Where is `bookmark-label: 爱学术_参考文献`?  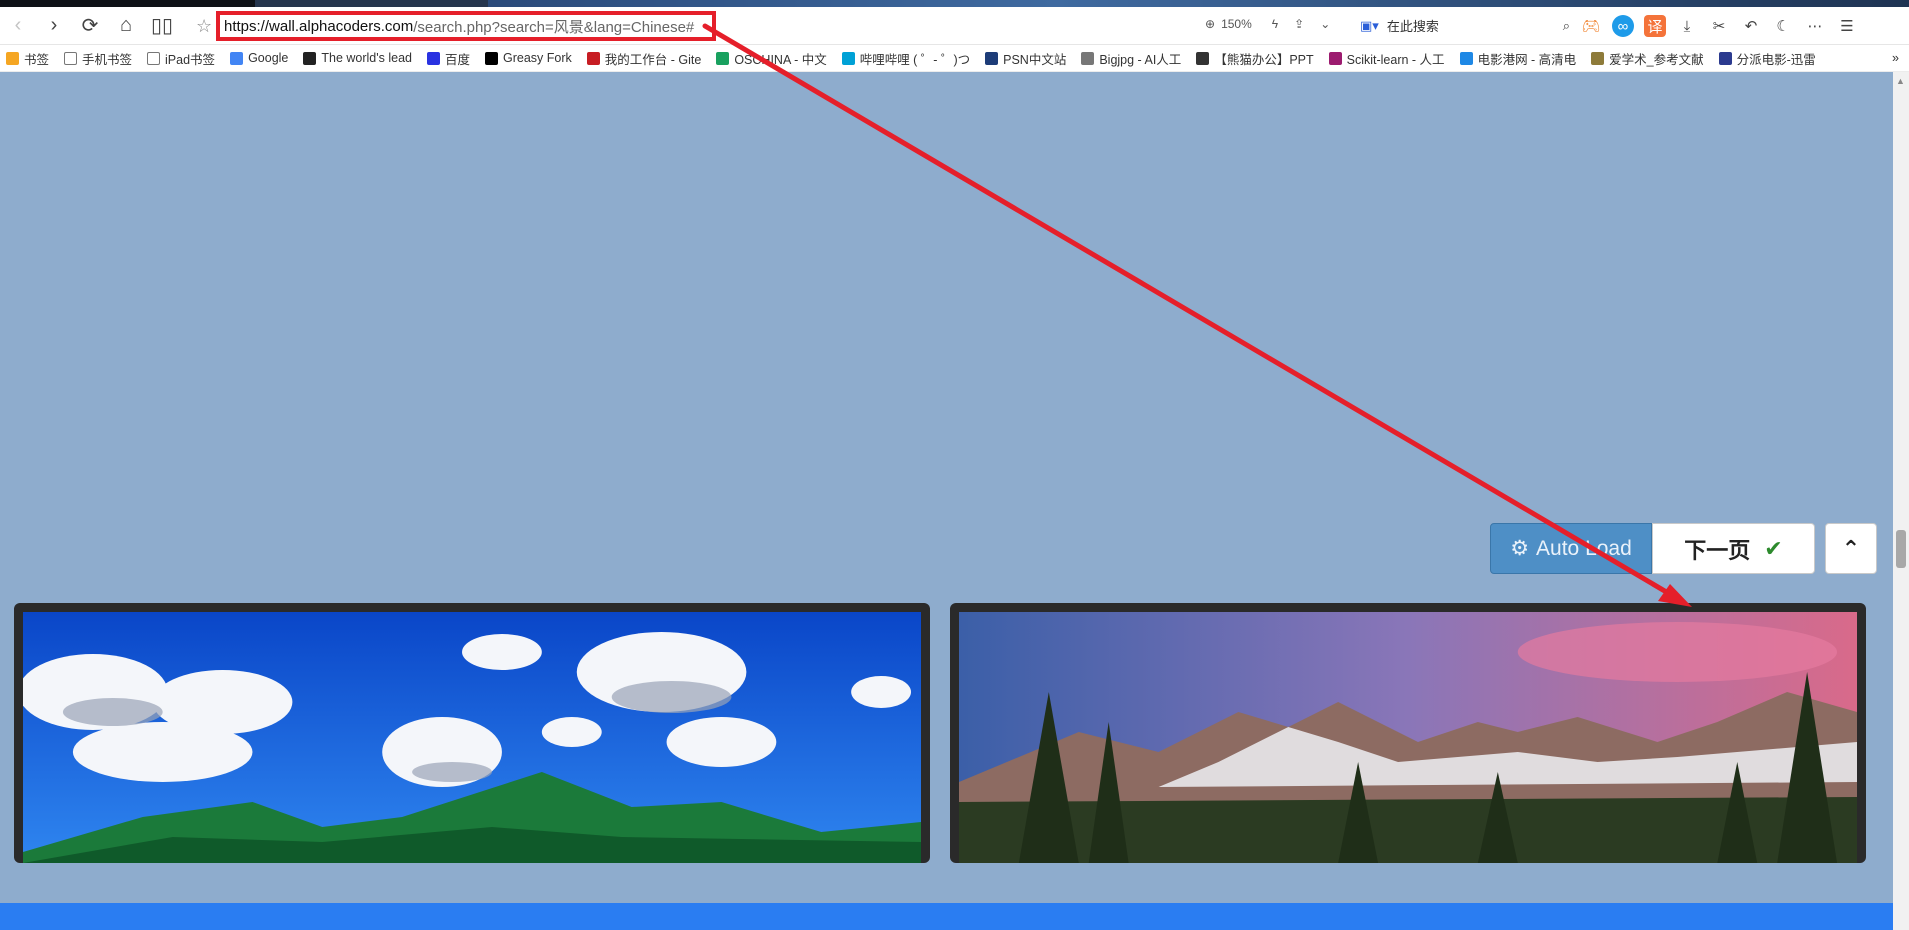
bookmark-label: 爱学术_参考文献 is located at coordinates (1656, 59).